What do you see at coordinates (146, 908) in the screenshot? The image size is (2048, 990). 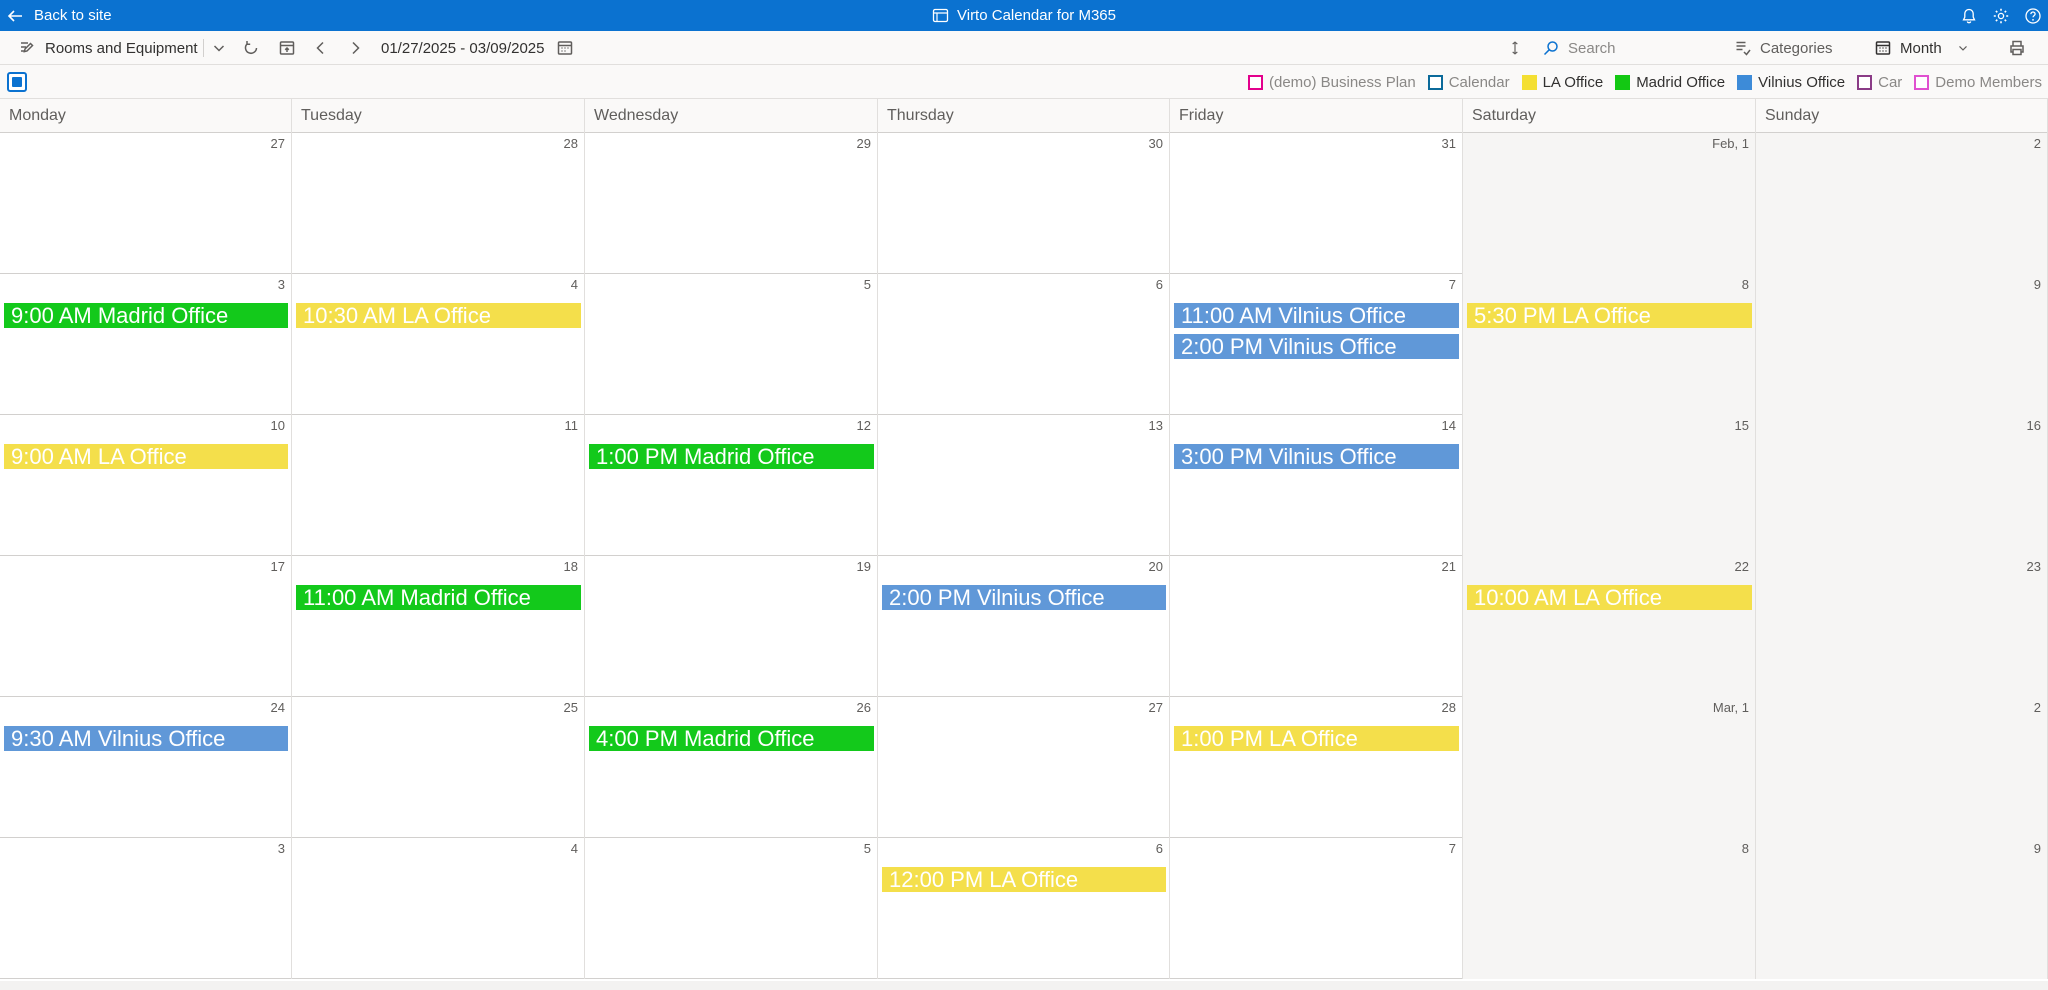 I see `day-cell: 3` at bounding box center [146, 908].